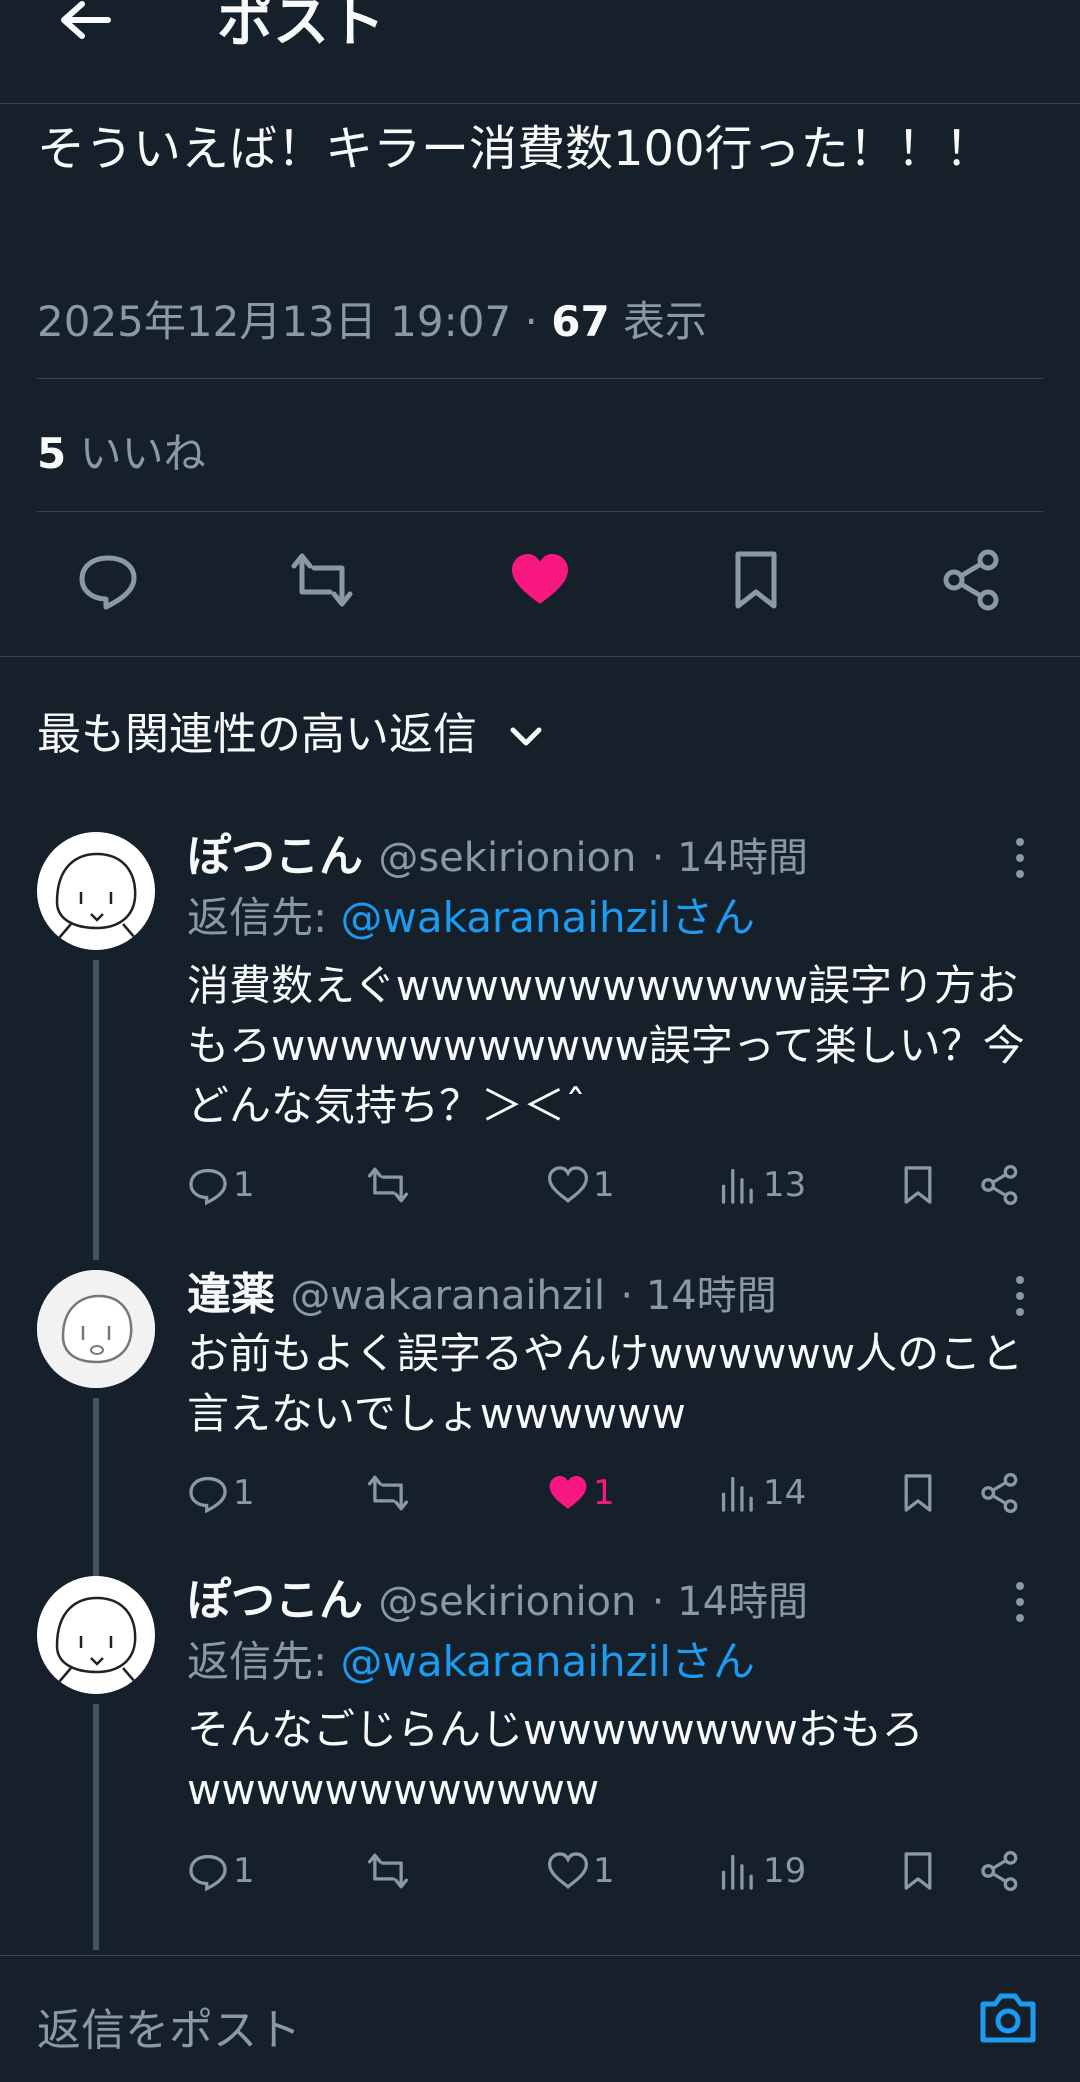  Describe the element at coordinates (617, 1185) in the screenshot. I see `reply-action-bar: 1 1 13` at that location.